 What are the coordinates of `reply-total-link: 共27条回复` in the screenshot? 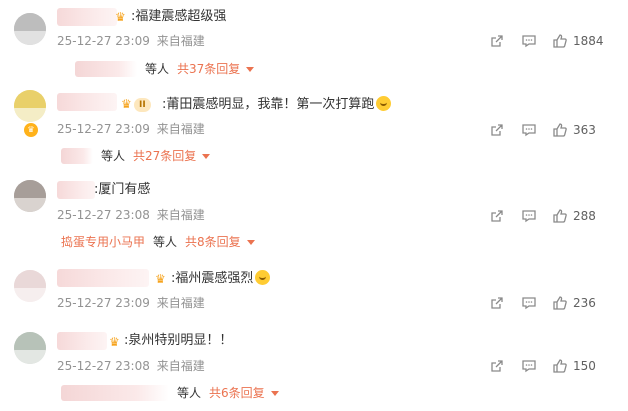 It's located at (172, 156).